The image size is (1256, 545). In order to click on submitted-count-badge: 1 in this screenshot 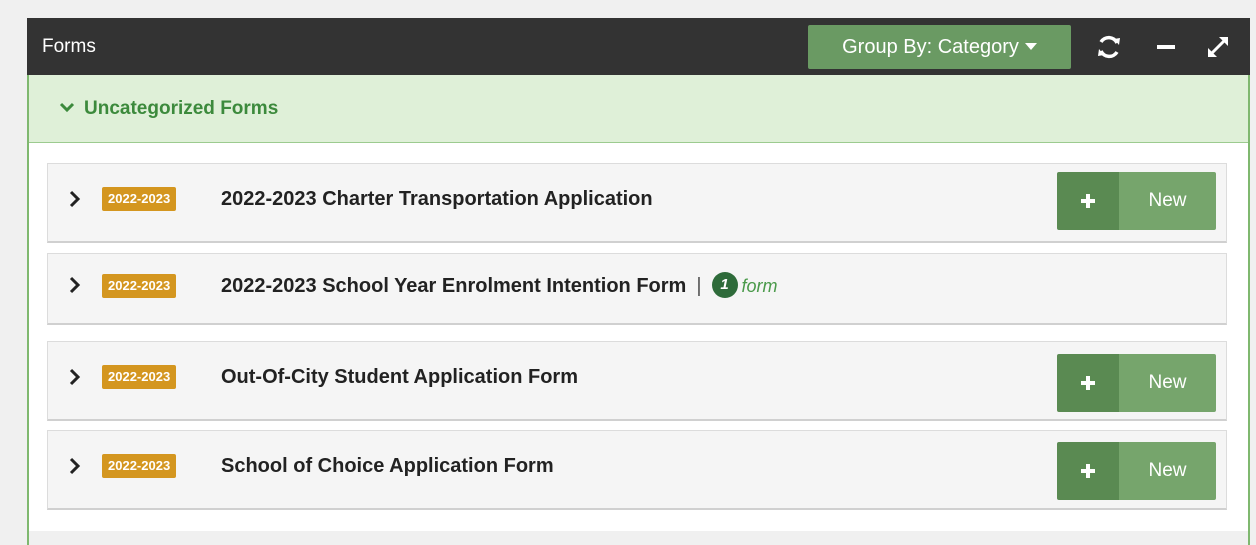, I will do `click(724, 285)`.